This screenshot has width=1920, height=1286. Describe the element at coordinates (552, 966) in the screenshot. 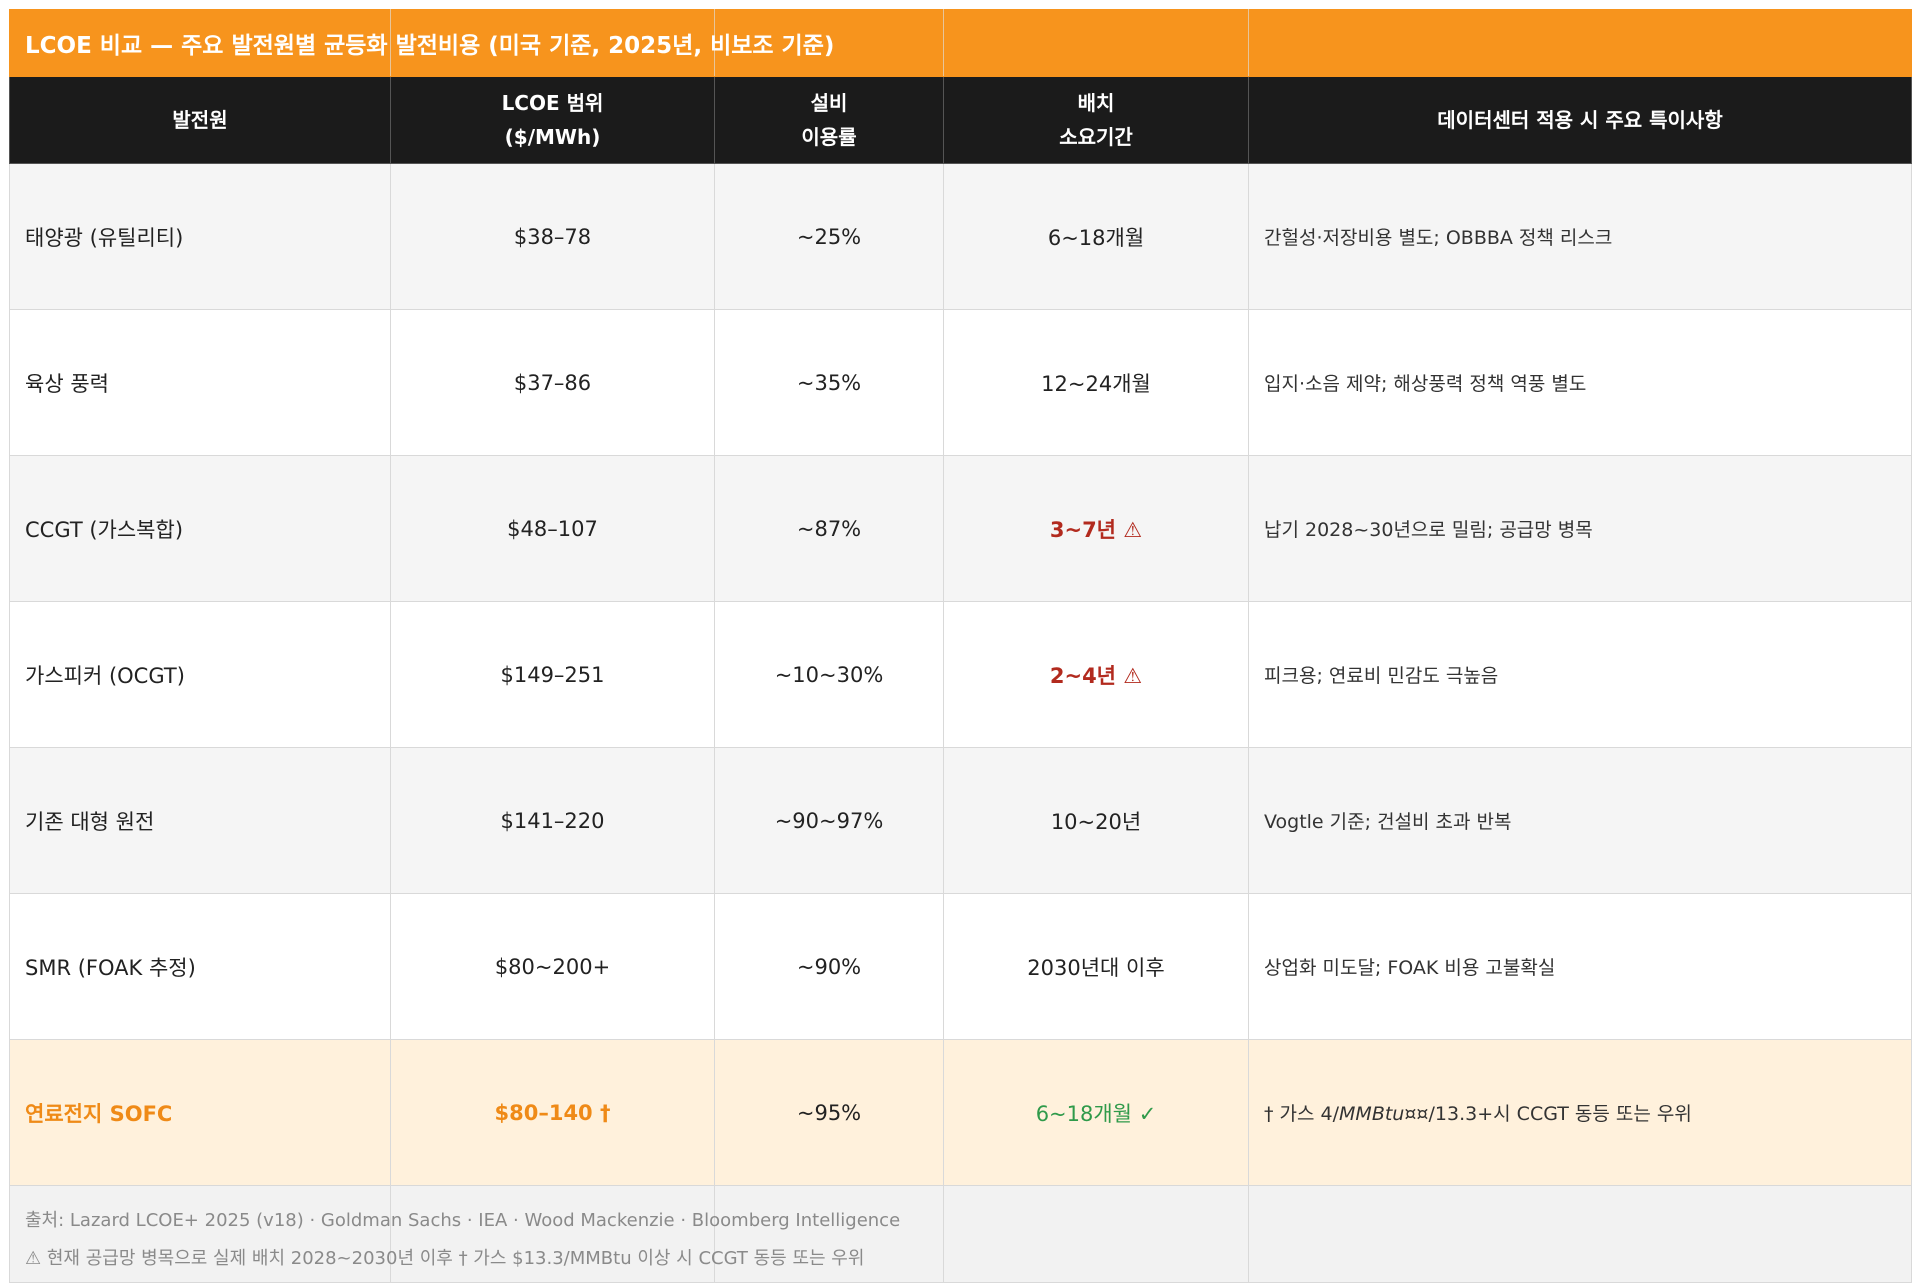

I see `cell-lcoe: $80~200+` at that location.